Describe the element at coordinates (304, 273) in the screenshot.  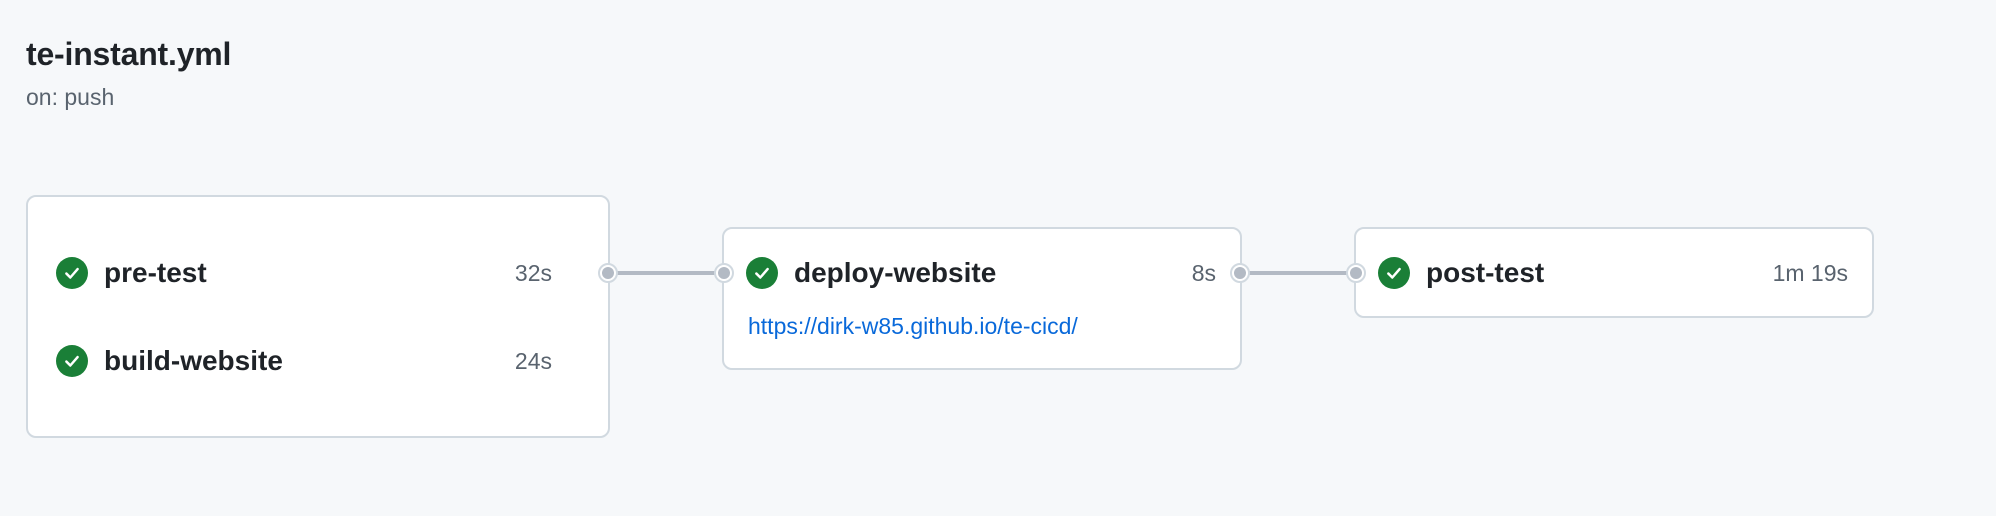
I see `job-pre-test: pre-test 32s` at that location.